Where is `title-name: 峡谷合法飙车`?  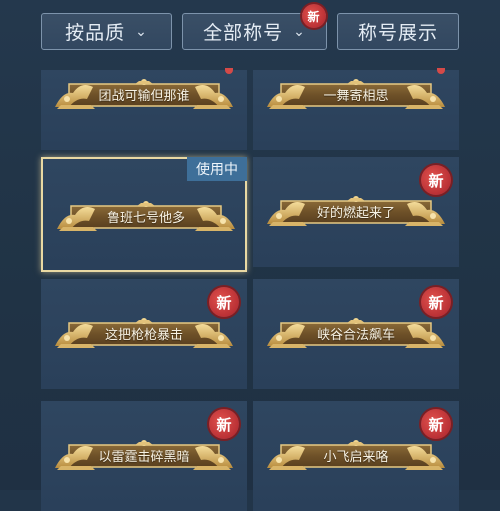
title-name: 峡谷合法飙车 is located at coordinates (355, 335).